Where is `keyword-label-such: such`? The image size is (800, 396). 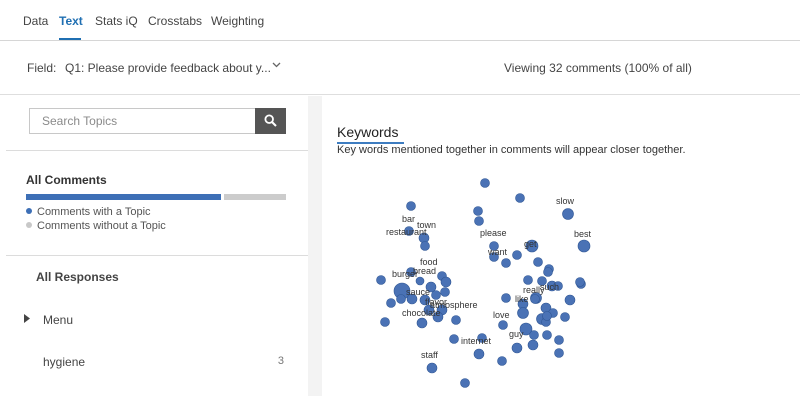 keyword-label-such: such is located at coordinates (549, 287).